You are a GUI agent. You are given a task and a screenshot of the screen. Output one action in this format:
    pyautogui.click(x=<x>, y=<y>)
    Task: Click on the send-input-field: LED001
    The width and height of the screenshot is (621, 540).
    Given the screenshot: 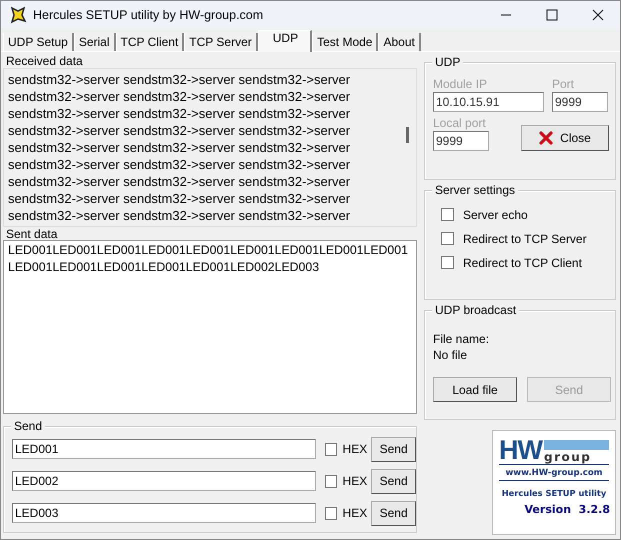 What is the action you would take?
    pyautogui.click(x=164, y=449)
    